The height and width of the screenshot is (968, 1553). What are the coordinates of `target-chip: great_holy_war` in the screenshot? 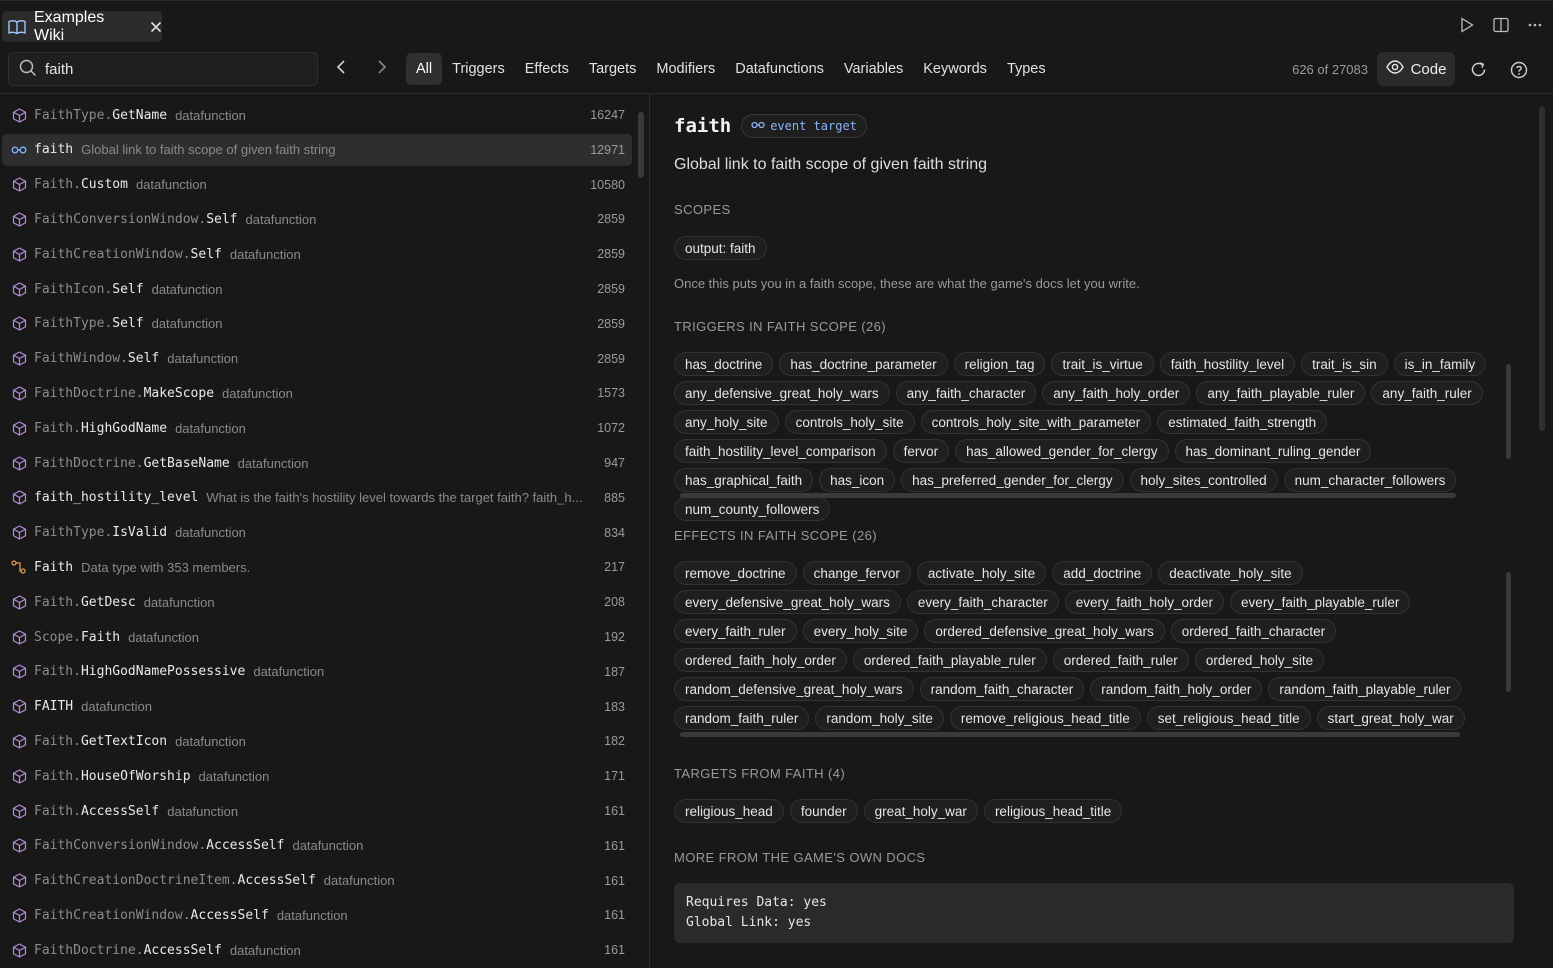 It's located at (920, 811).